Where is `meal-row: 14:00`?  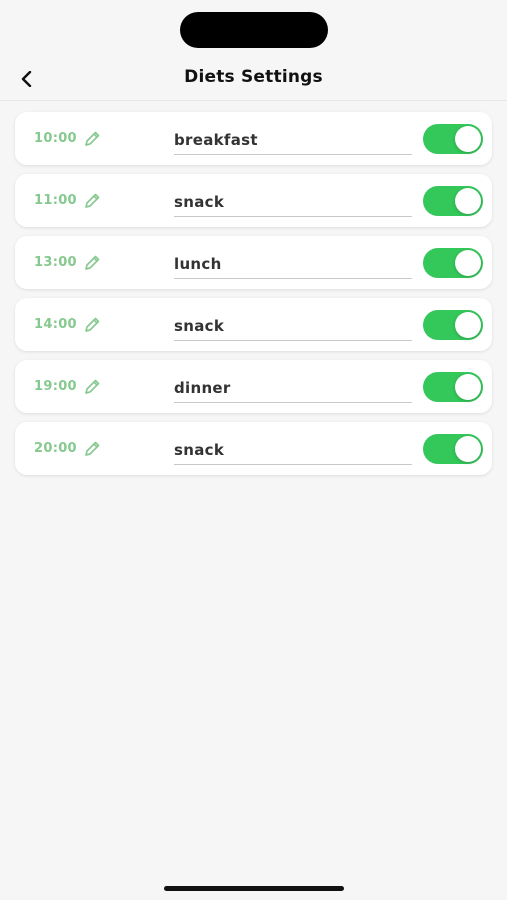
meal-row: 14:00 is located at coordinates (253, 324).